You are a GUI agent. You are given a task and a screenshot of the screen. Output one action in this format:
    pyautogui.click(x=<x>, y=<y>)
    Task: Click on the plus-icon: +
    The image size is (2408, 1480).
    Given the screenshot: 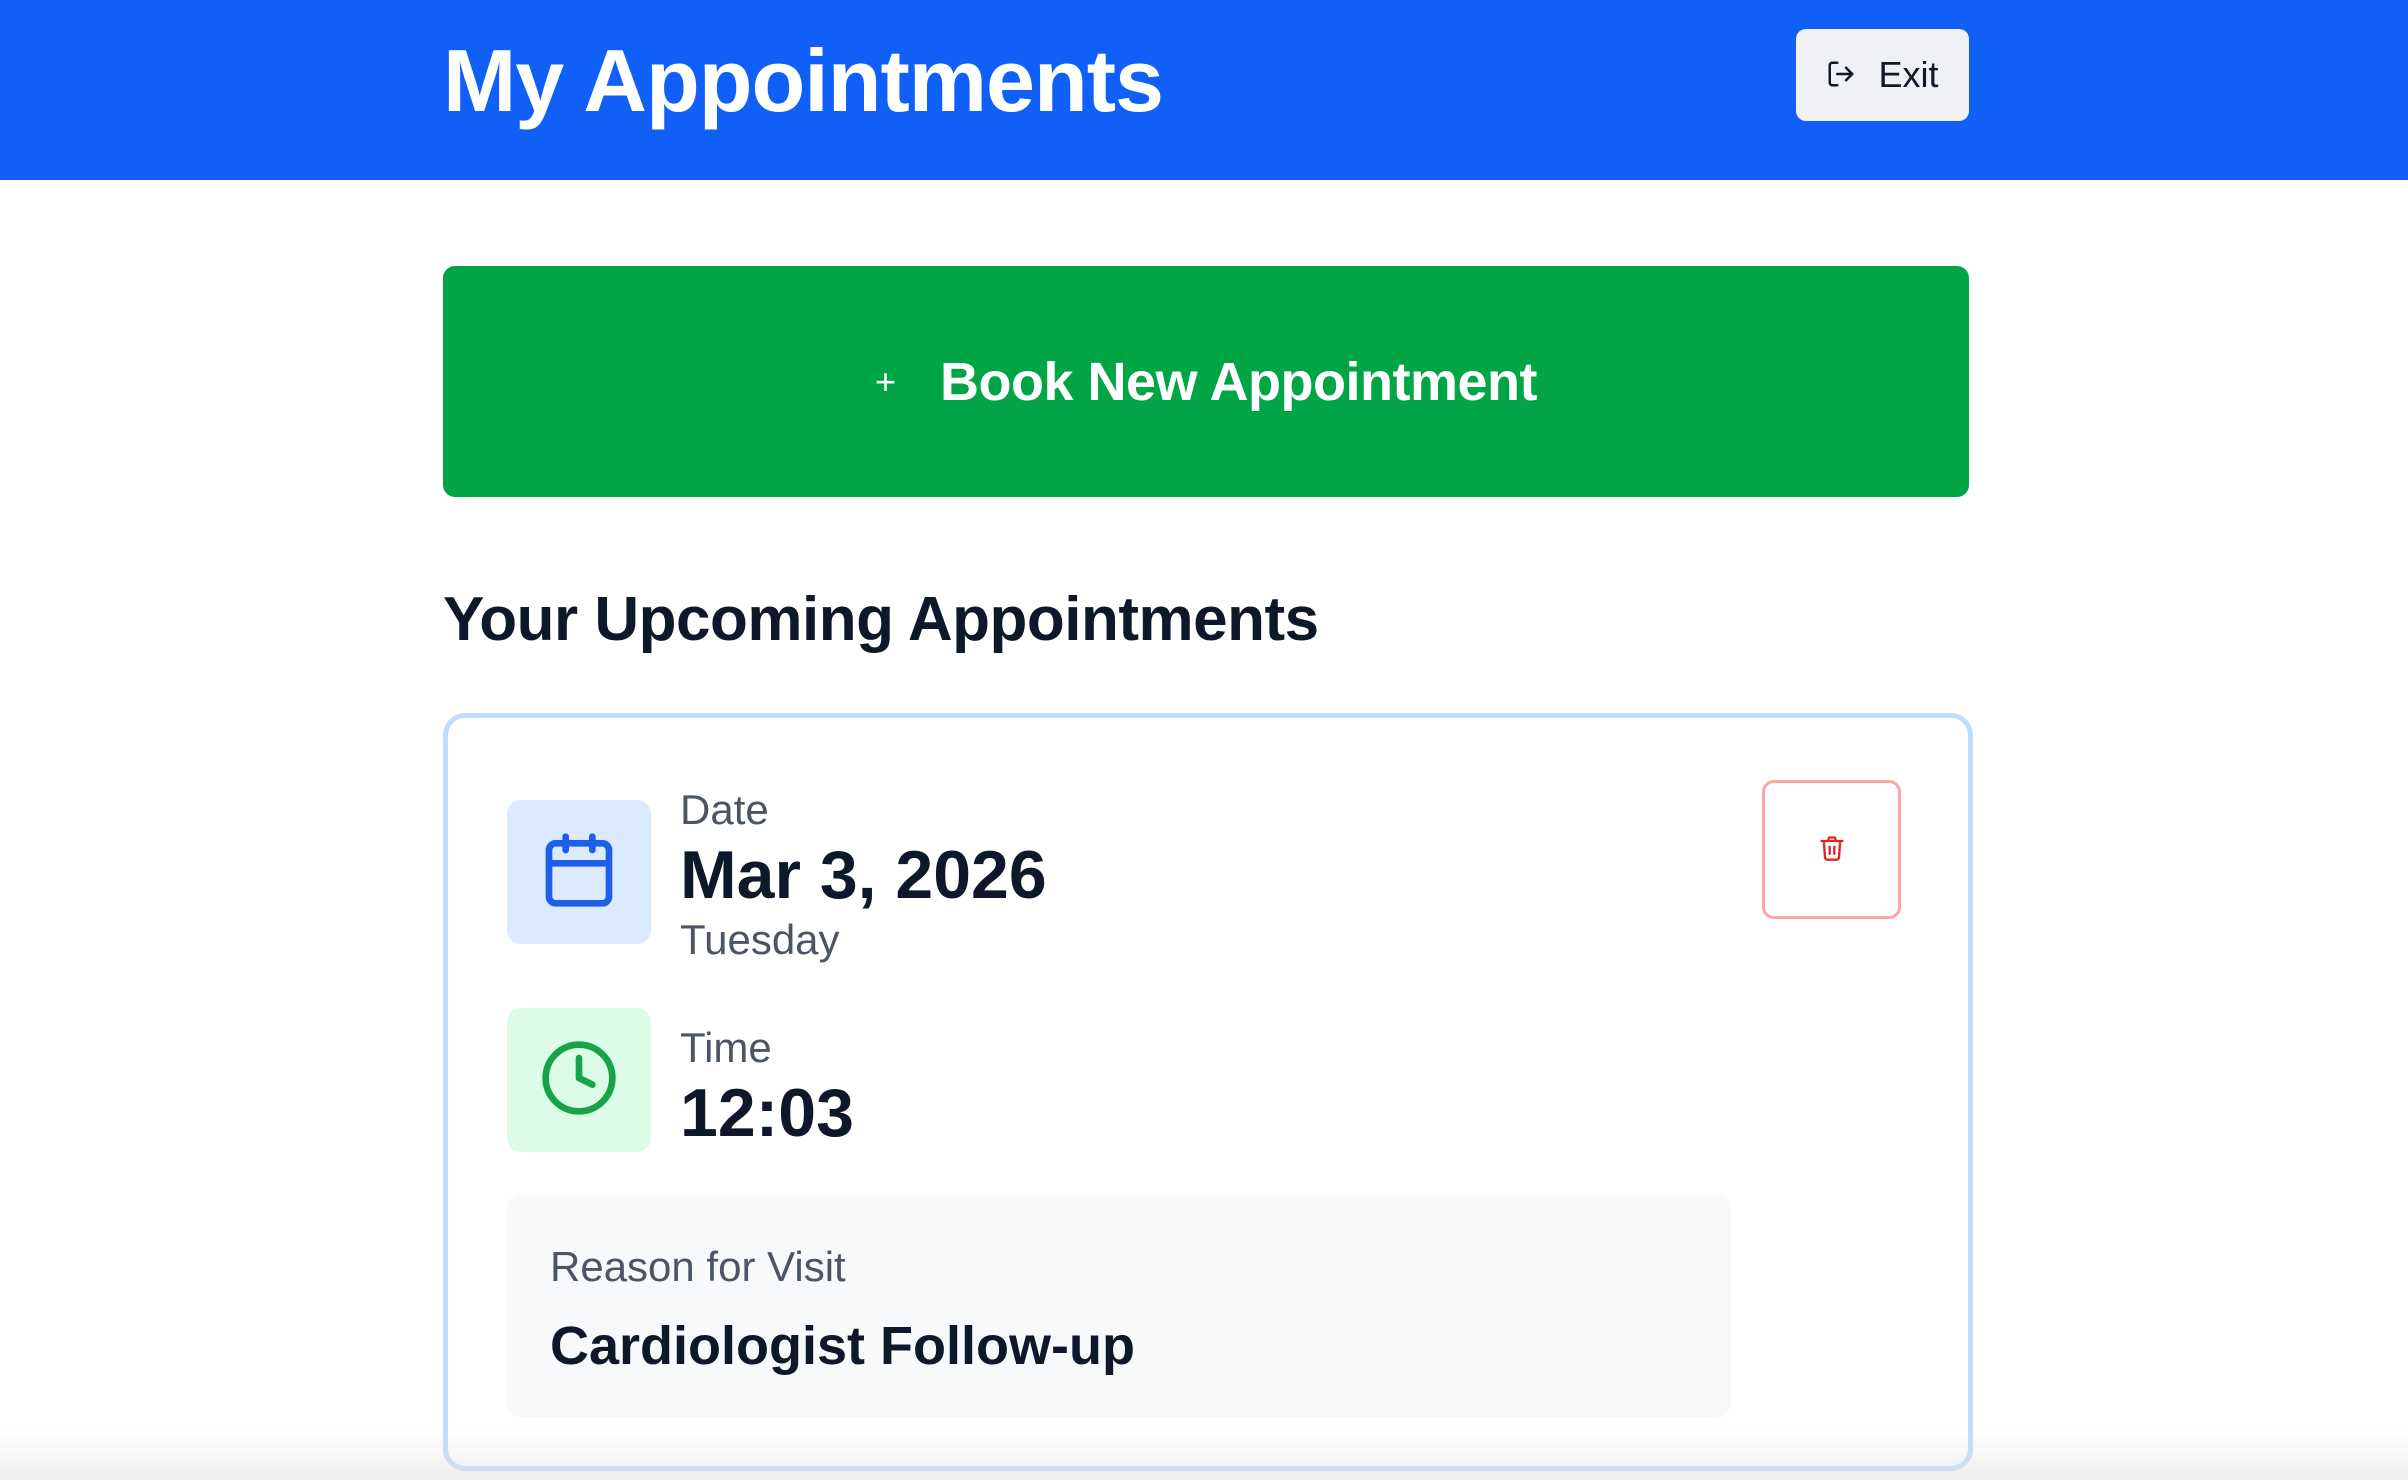 What is the action you would take?
    pyautogui.click(x=885, y=381)
    